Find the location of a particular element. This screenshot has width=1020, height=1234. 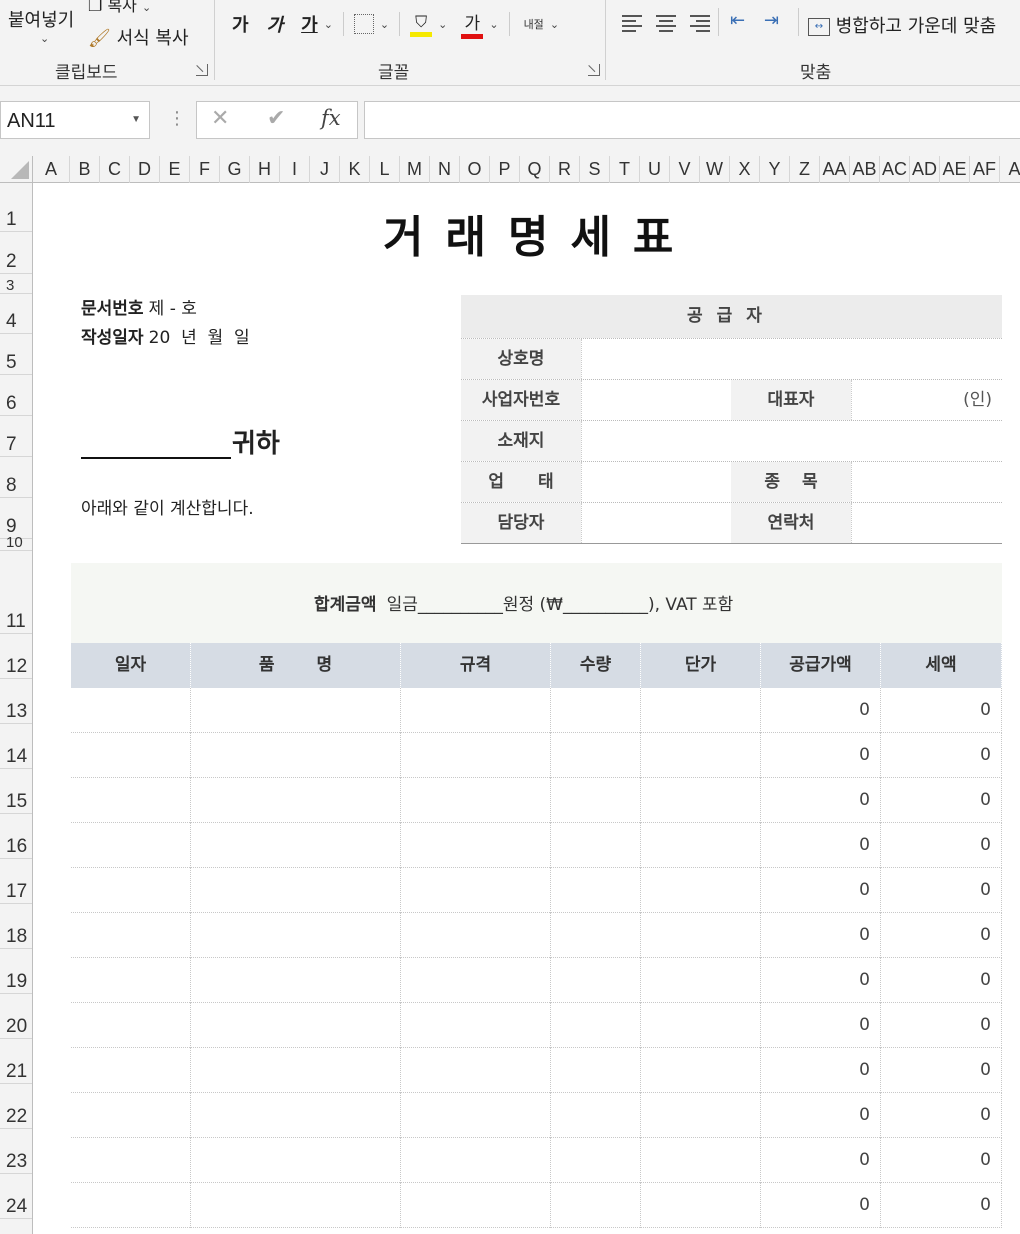

company-cell is located at coordinates (791, 359).